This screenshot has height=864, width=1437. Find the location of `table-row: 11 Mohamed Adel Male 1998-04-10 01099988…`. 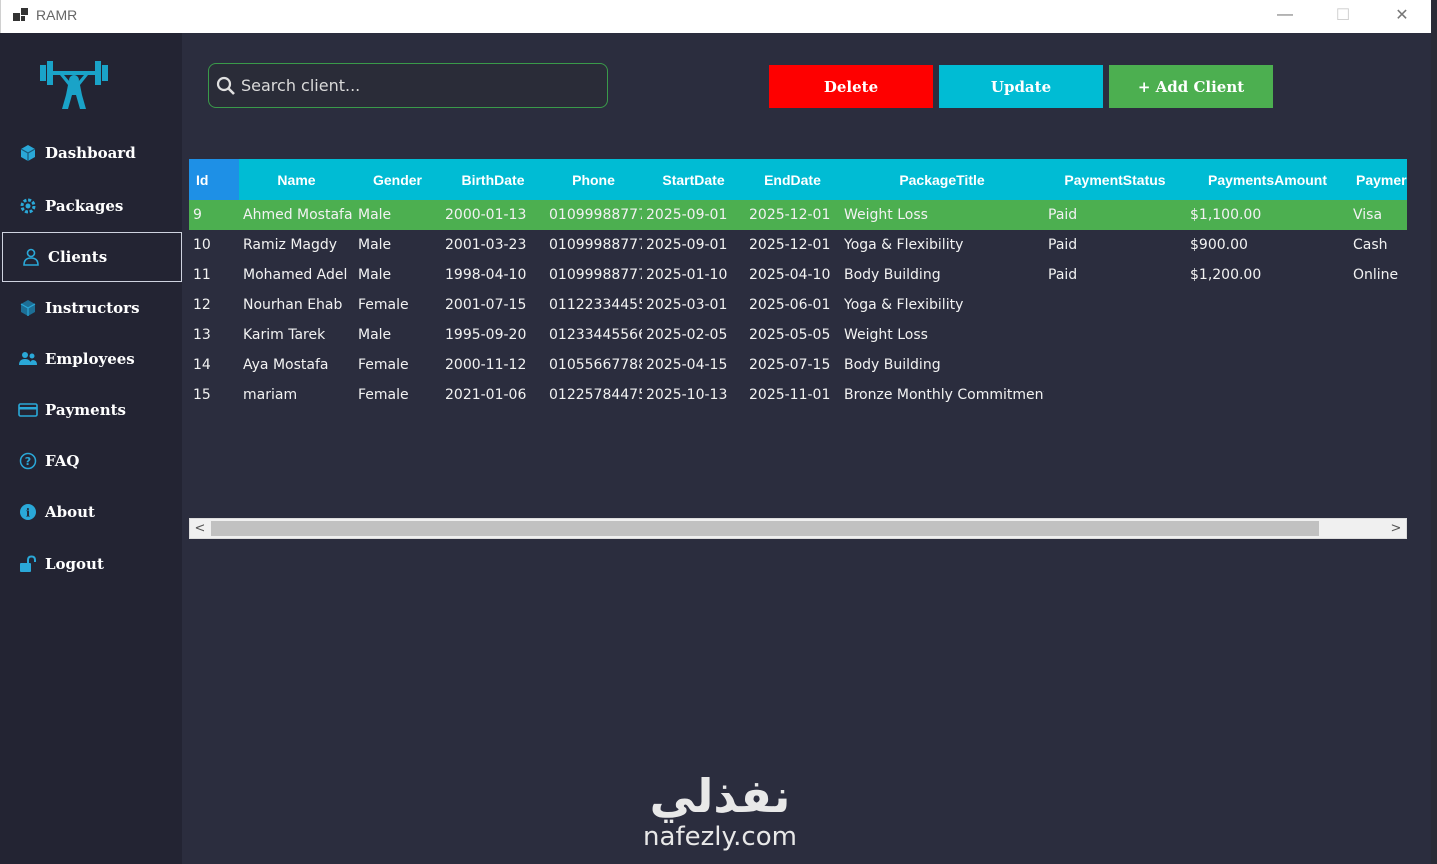

table-row: 11 Mohamed Adel Male 1998-04-10 01099988… is located at coordinates (798, 275).